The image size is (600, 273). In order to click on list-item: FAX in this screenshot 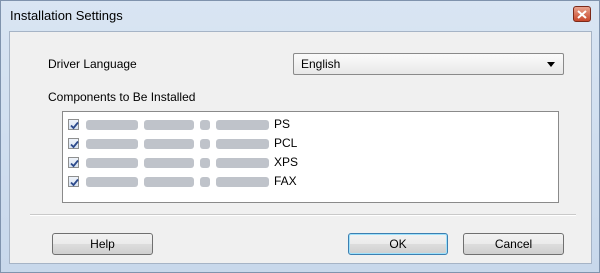, I will do `click(258, 182)`.